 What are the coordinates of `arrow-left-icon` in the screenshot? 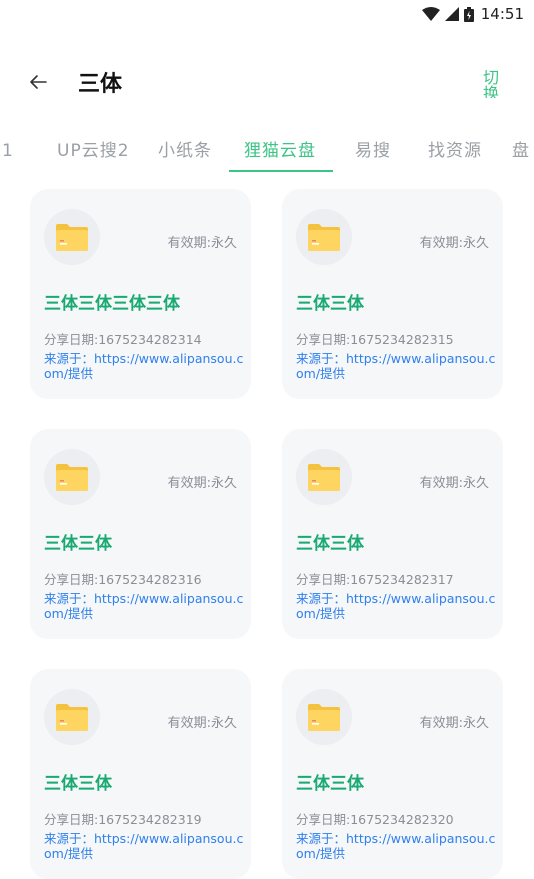 It's located at (38, 82).